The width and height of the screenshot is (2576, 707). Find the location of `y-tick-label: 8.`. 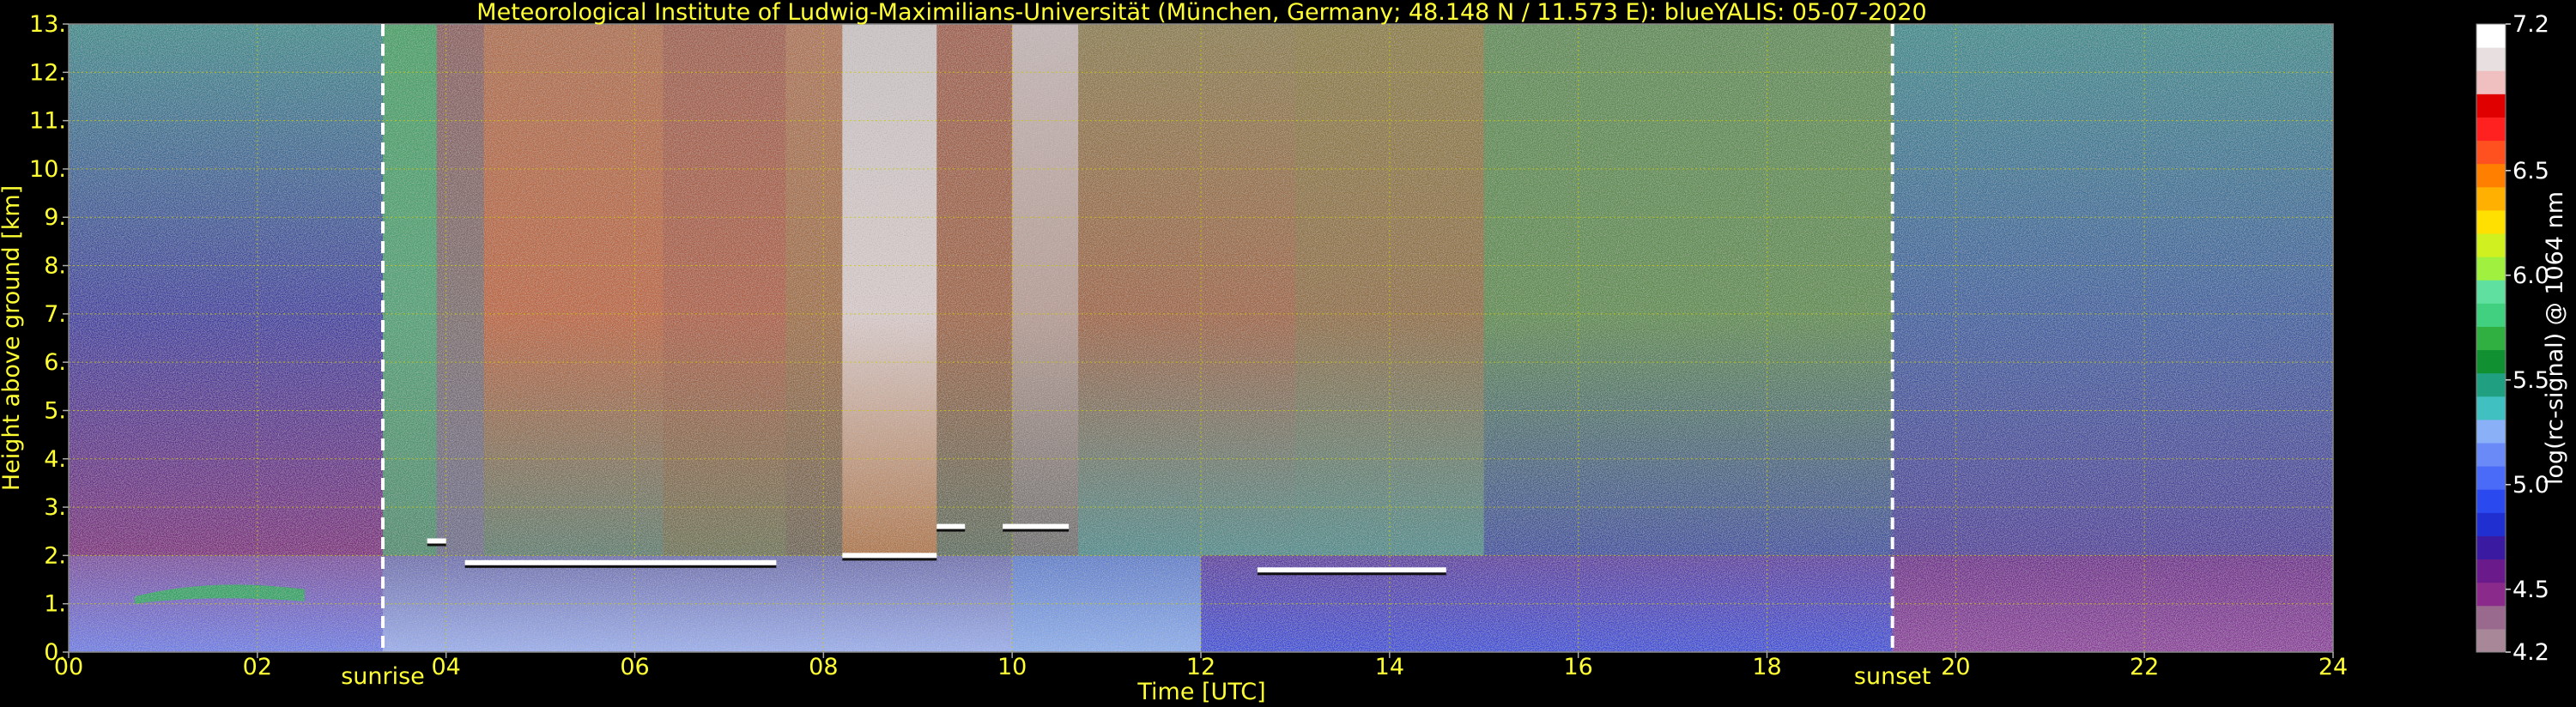

y-tick-label: 8. is located at coordinates (55, 266).